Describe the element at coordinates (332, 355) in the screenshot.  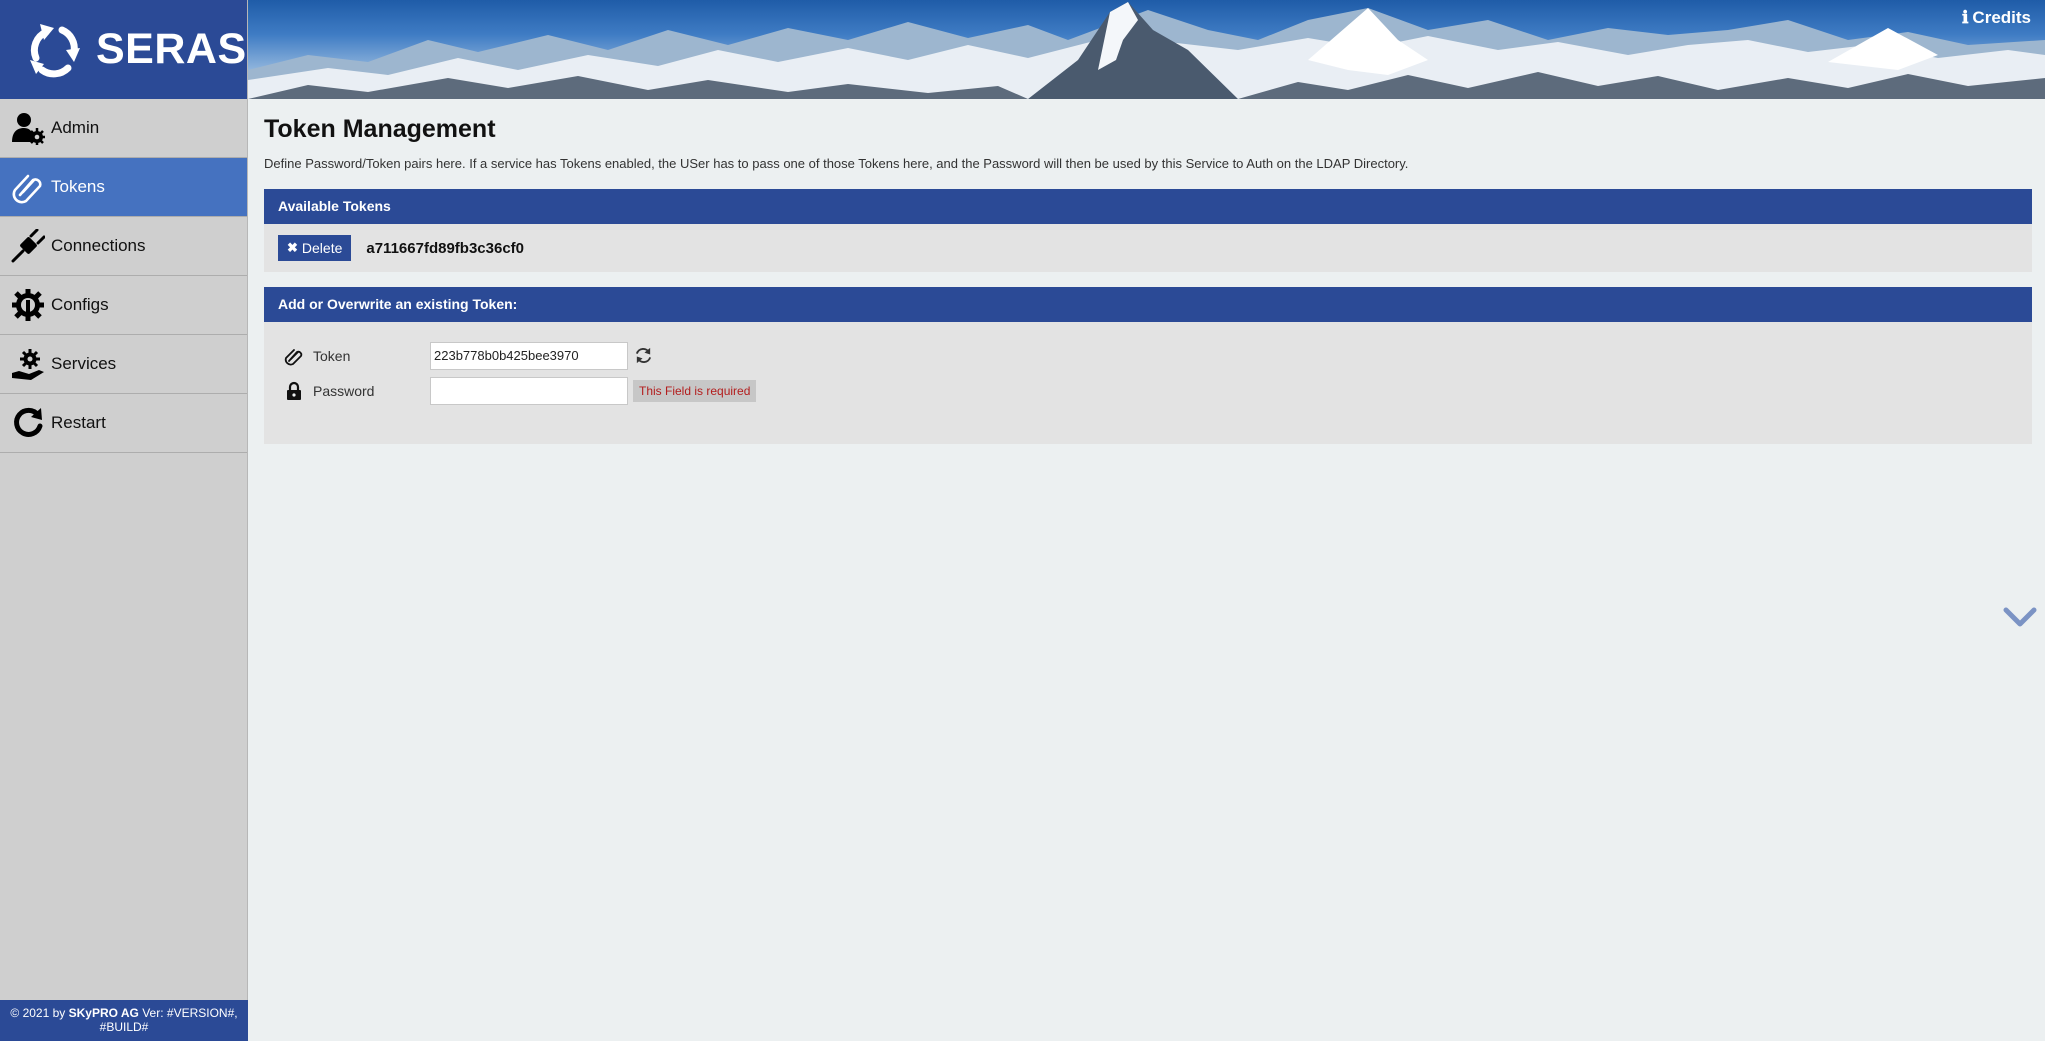
I see `token-label: Token` at that location.